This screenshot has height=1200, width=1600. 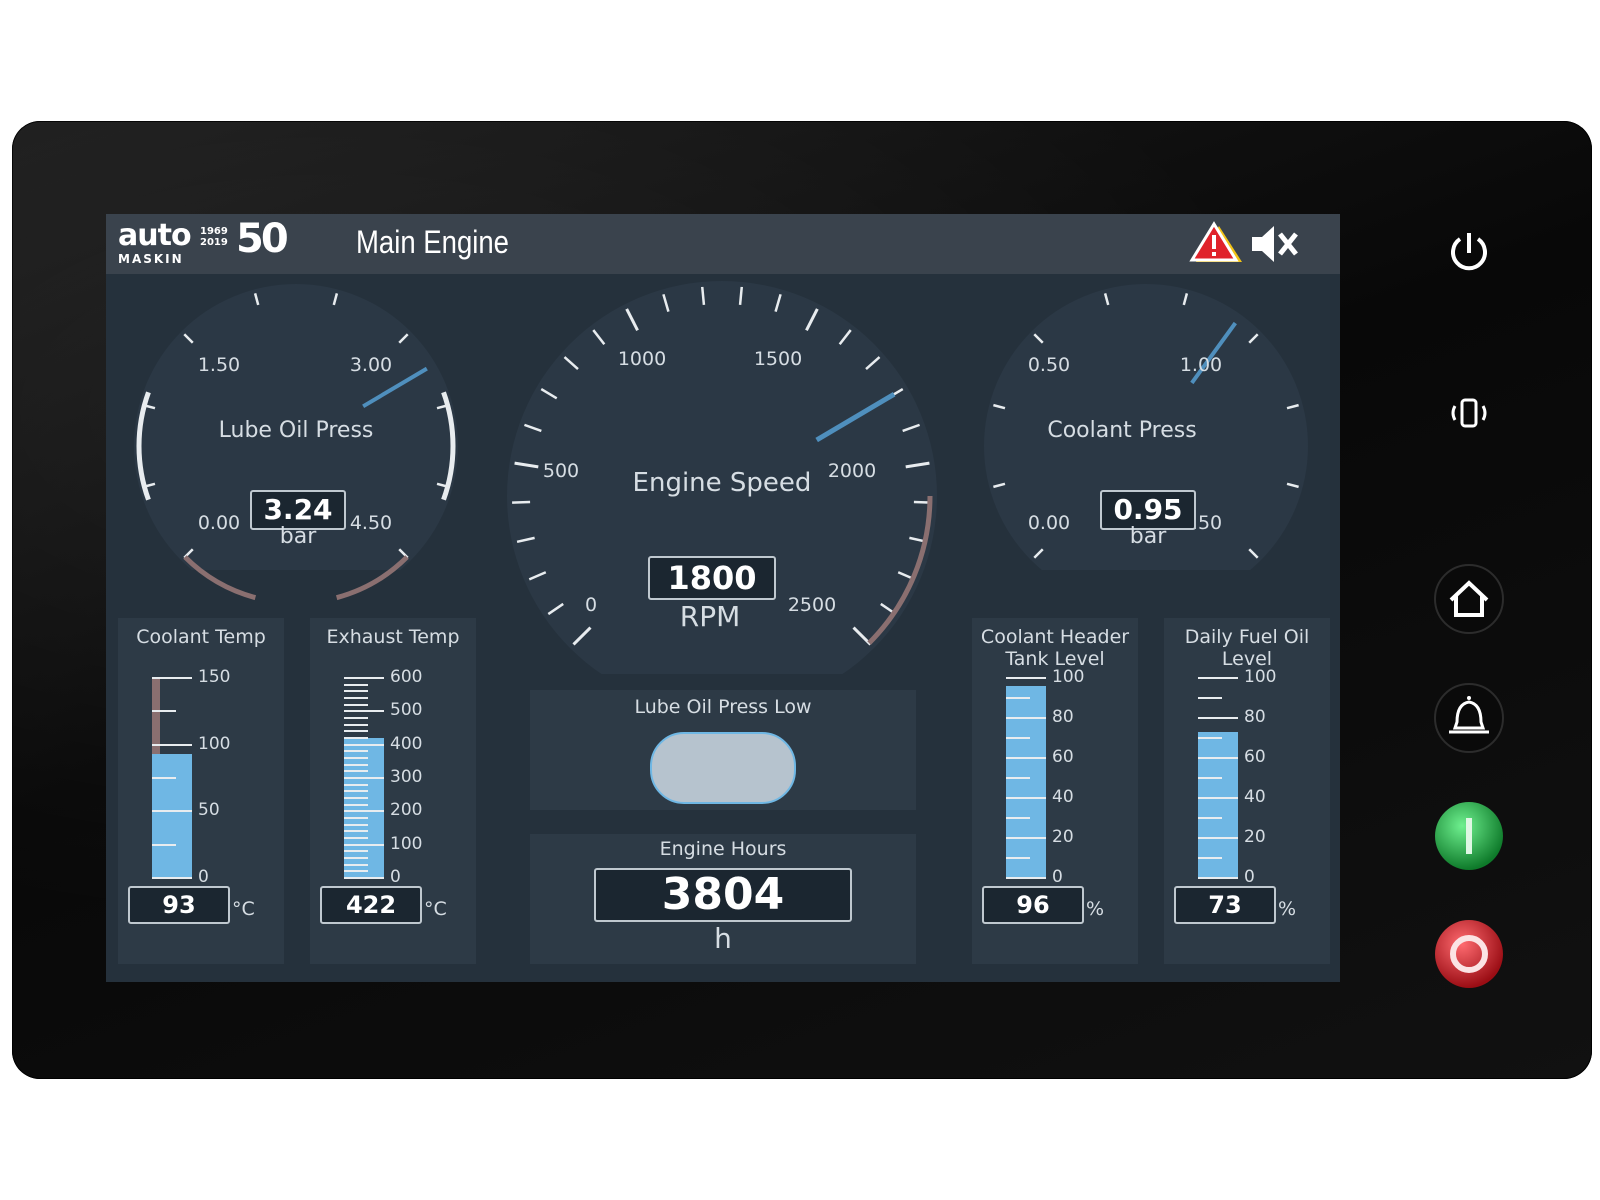 I want to click on vibrate-icon, so click(x=1469, y=414).